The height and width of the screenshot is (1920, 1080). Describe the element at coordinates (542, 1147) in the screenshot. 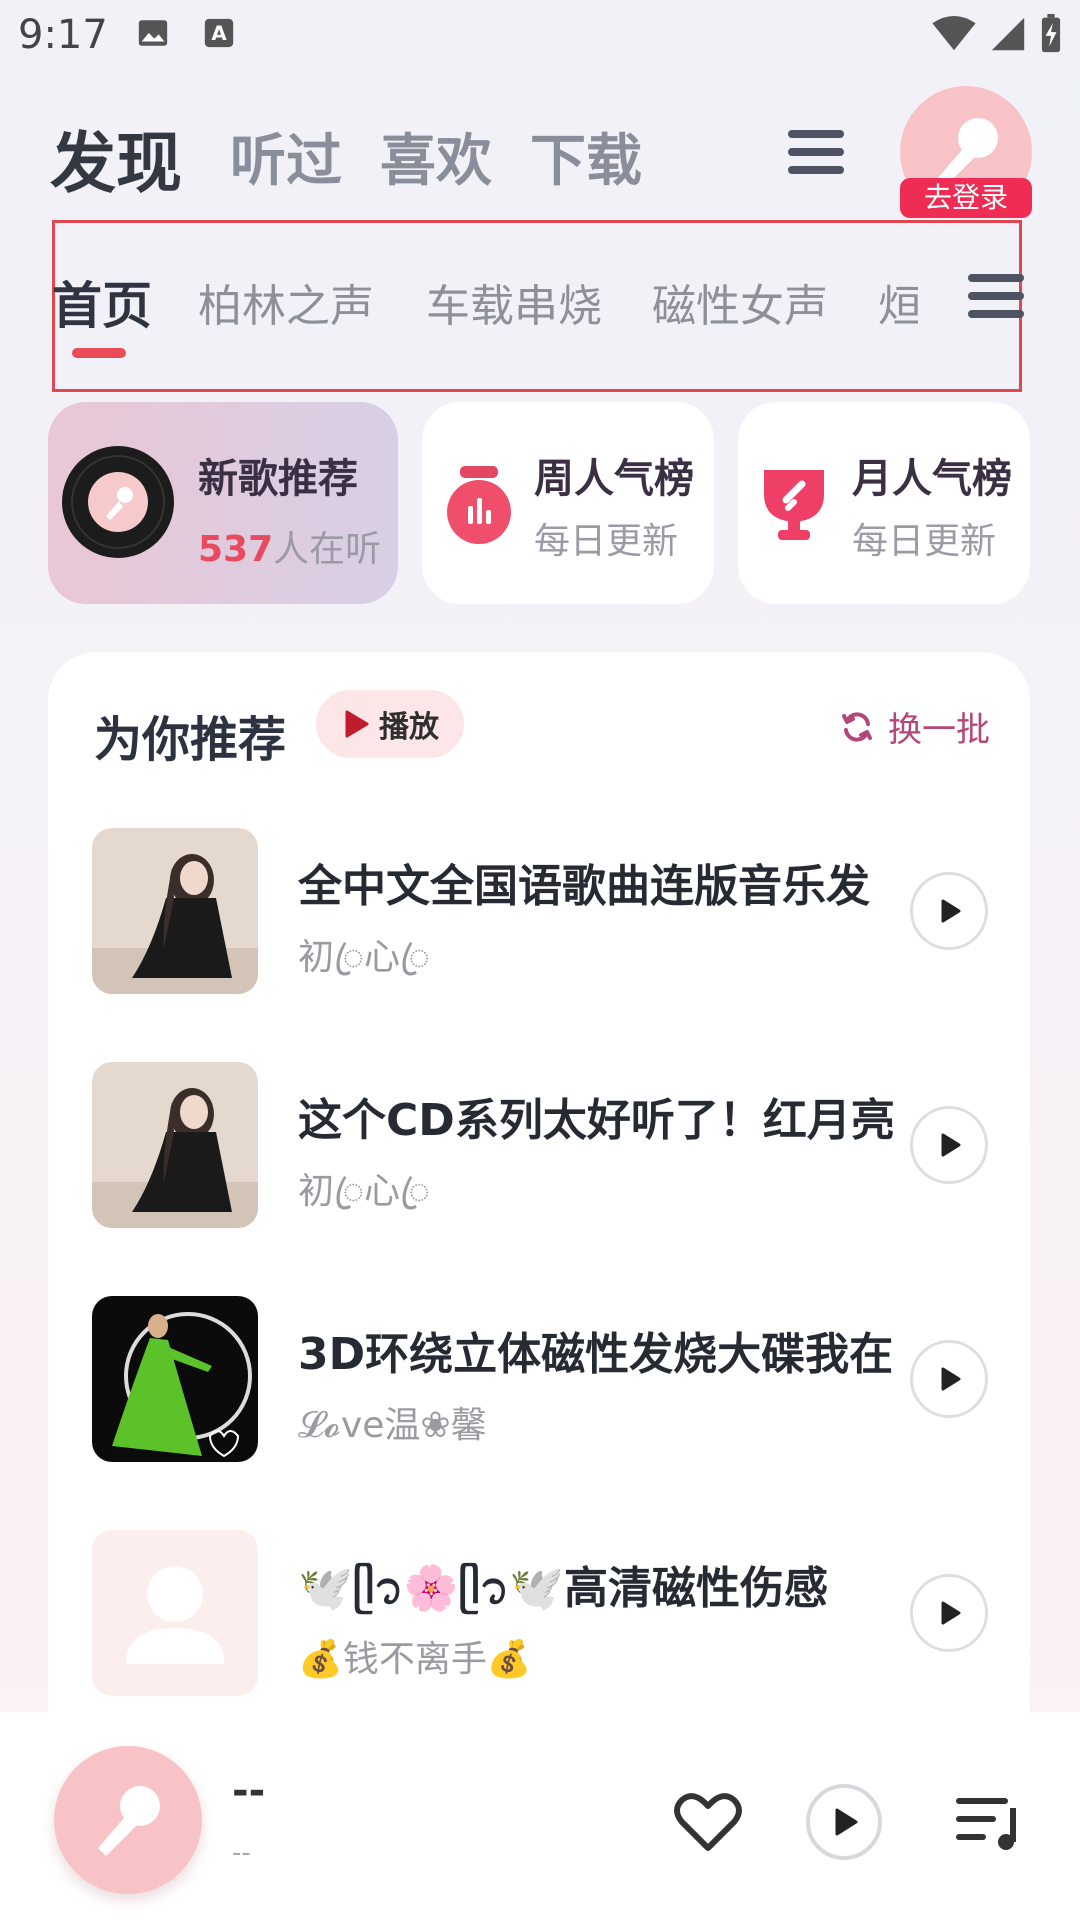

I see `song-row: 这个CD系列太好听了！红月亮 初ꦿ心ꦿ` at that location.